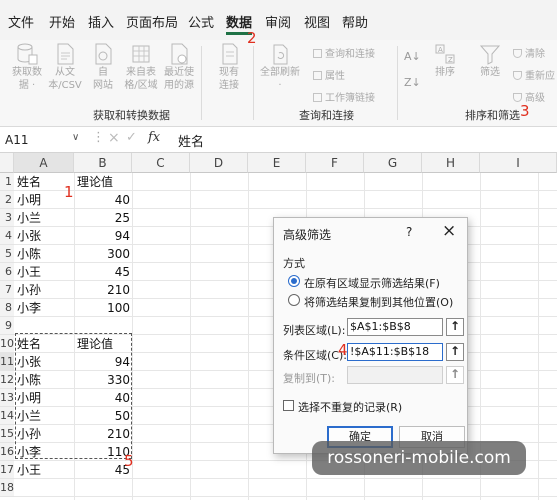 The height and width of the screenshot is (500, 557). What do you see at coordinates (75, 137) in the screenshot?
I see `chevron-down-icon: ∨` at bounding box center [75, 137].